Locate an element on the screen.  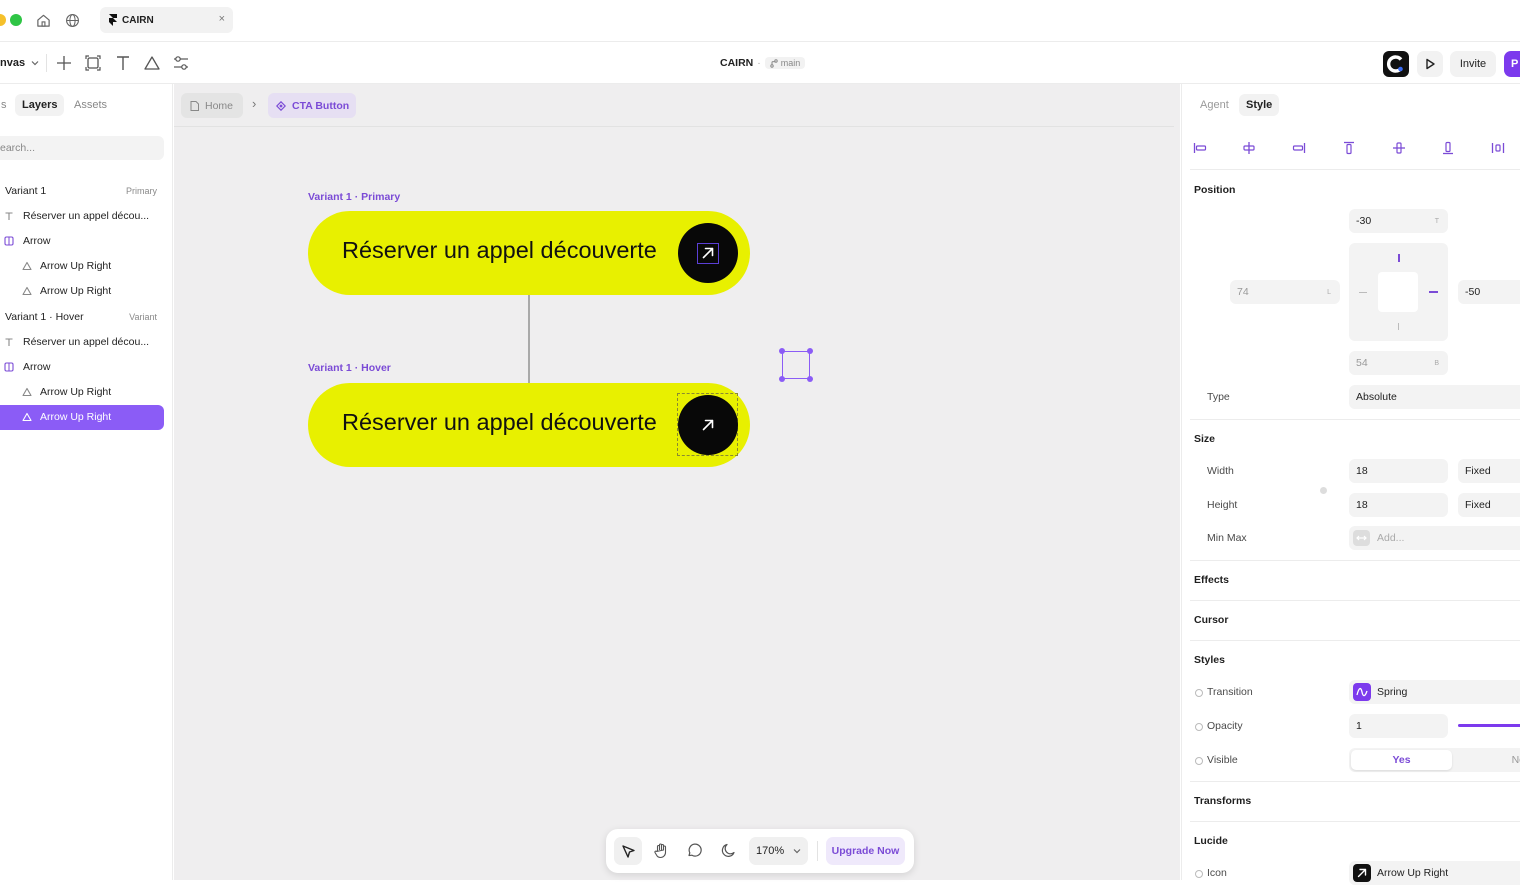
cta-button-hover: Réserver un appel découverte is located at coordinates (529, 425).